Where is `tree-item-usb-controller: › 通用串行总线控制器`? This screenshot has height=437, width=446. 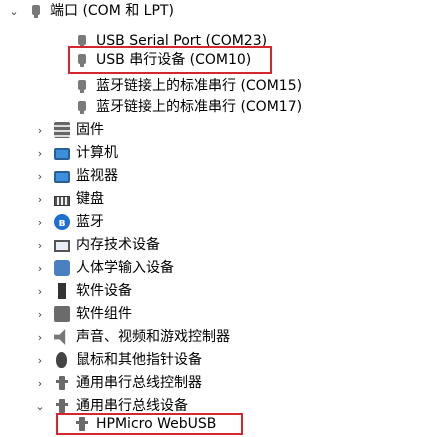
tree-item-usb-controller: › 通用串行总线控制器 is located at coordinates (118, 383).